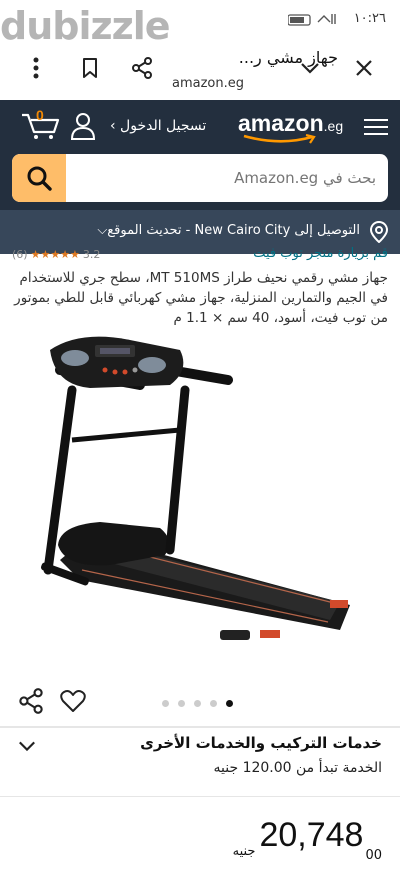 Image resolution: width=400 pixels, height=884 pixels. I want to click on product-rating: (6) ★★★★★ 3.2, so click(56, 254).